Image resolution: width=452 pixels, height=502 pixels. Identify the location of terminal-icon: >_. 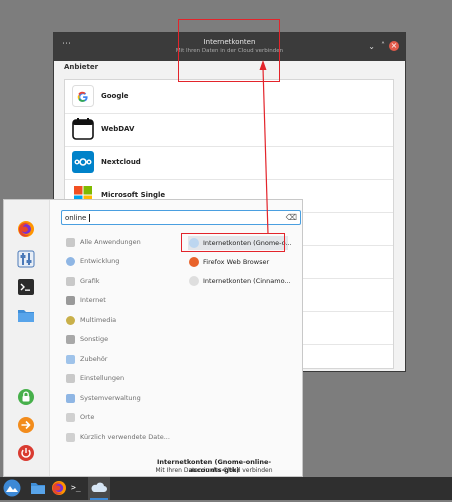
(79, 488).